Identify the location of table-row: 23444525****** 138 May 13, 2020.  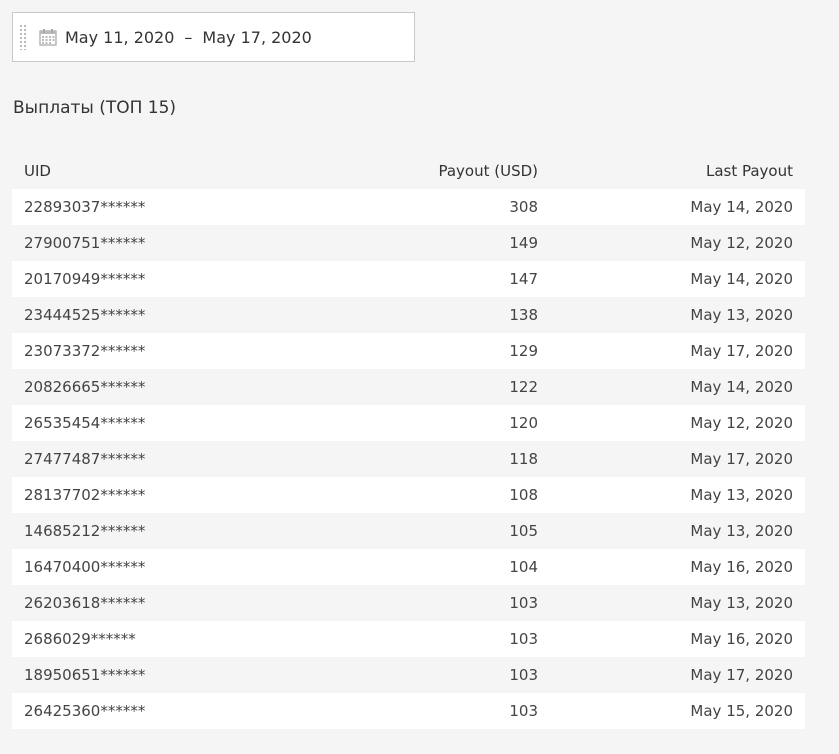
(408, 315).